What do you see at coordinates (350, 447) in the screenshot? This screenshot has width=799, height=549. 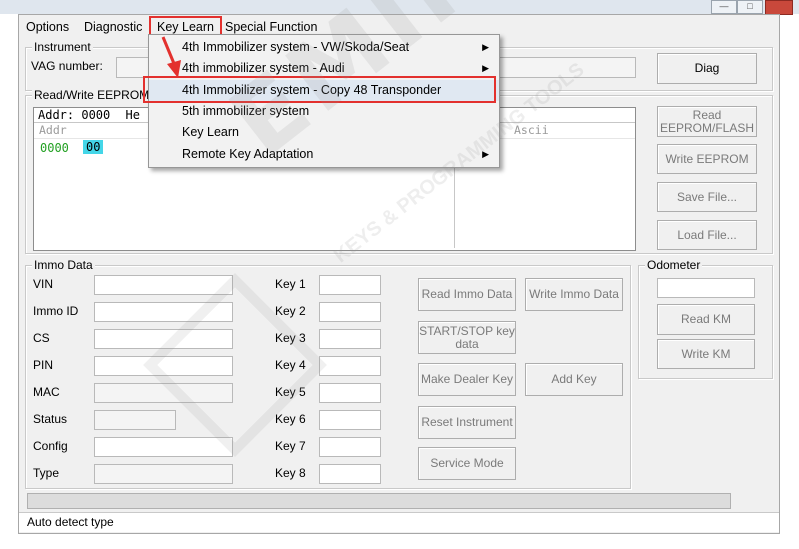 I see `key-7-field` at bounding box center [350, 447].